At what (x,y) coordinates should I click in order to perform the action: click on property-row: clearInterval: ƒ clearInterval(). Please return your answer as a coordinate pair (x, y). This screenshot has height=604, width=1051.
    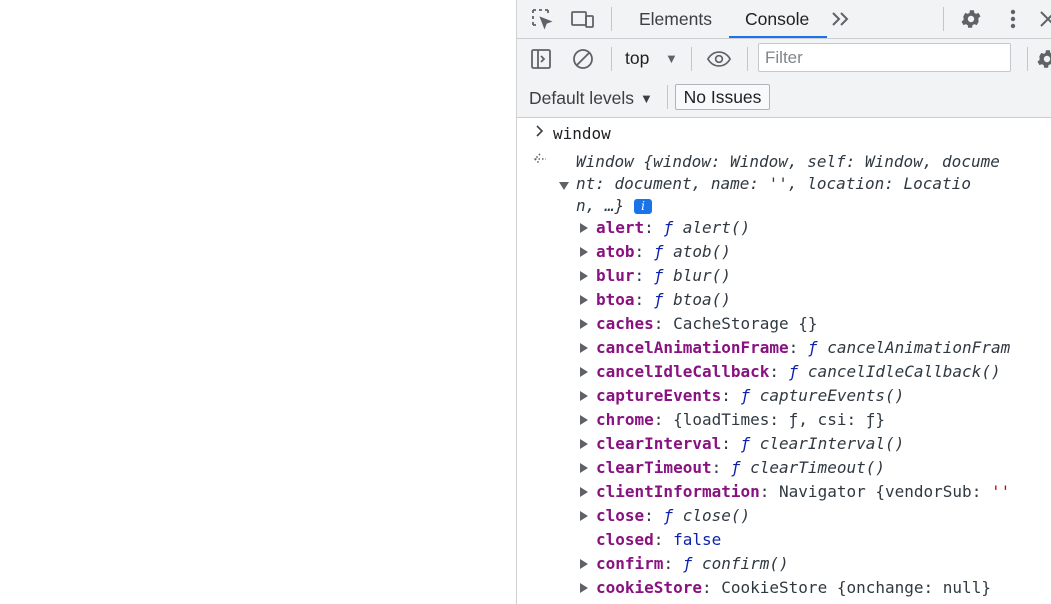
    Looking at the image, I should click on (750, 444).